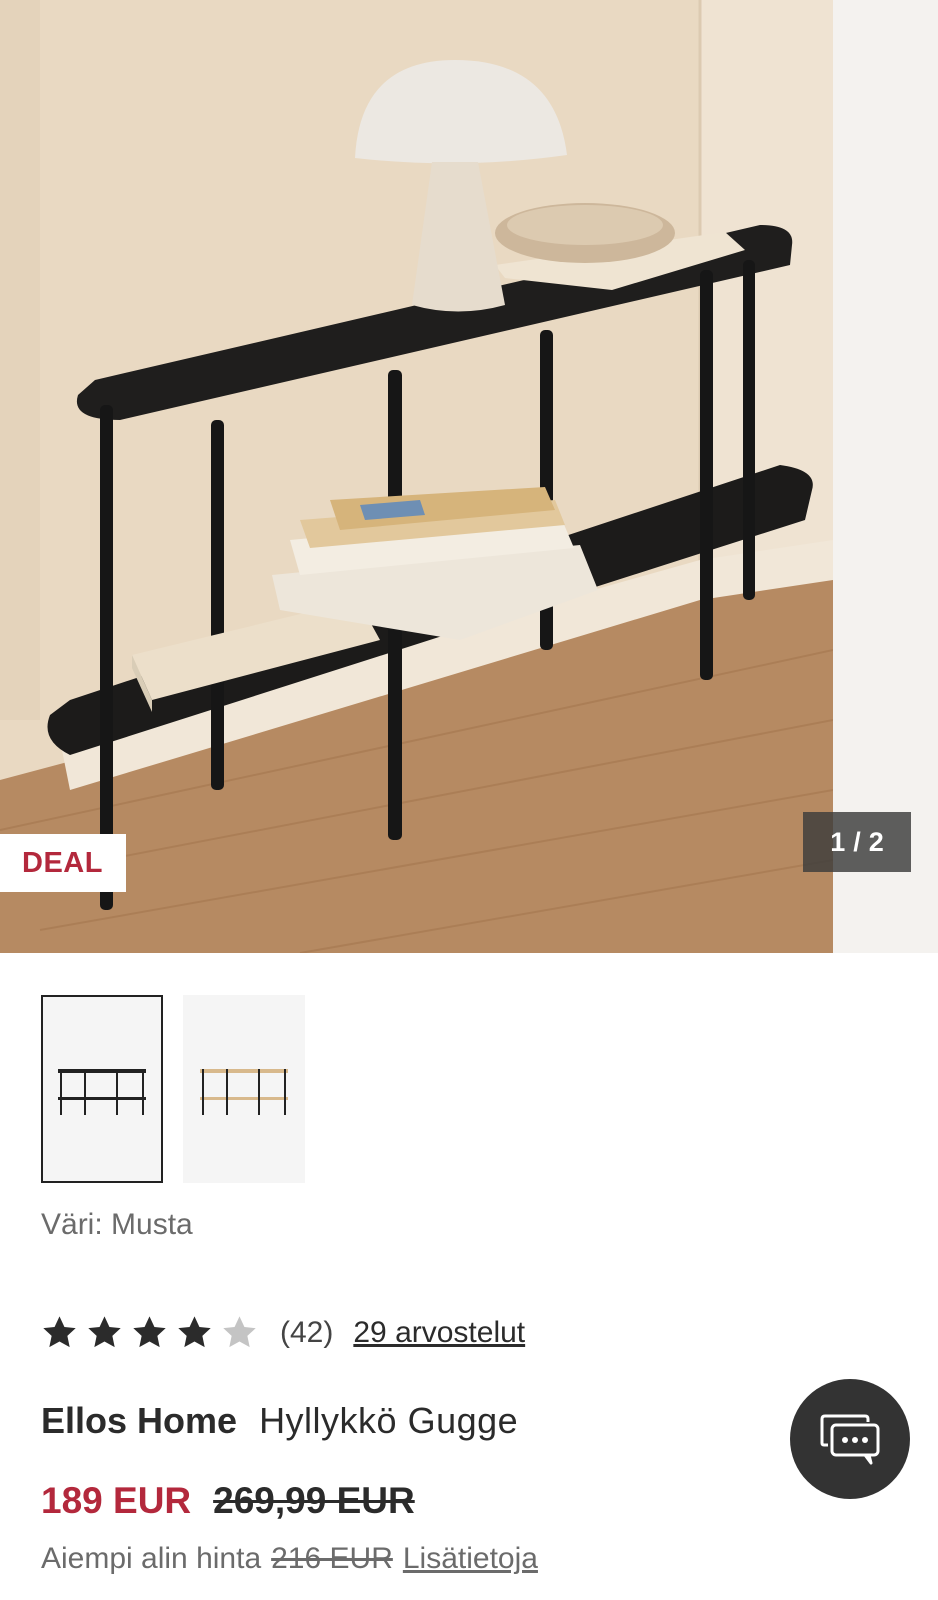 The width and height of the screenshot is (938, 1600). What do you see at coordinates (885, 476) in the screenshot?
I see `next-image-preview` at bounding box center [885, 476].